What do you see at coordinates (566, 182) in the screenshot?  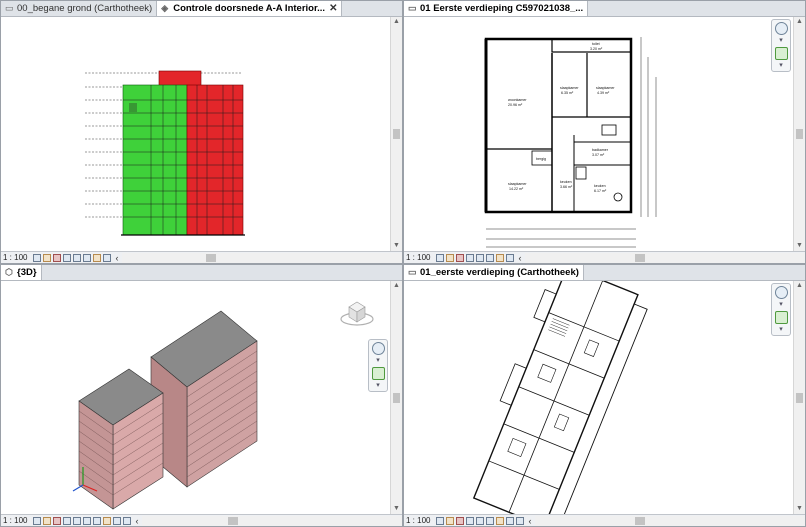 I see `svg-text: keuken` at bounding box center [566, 182].